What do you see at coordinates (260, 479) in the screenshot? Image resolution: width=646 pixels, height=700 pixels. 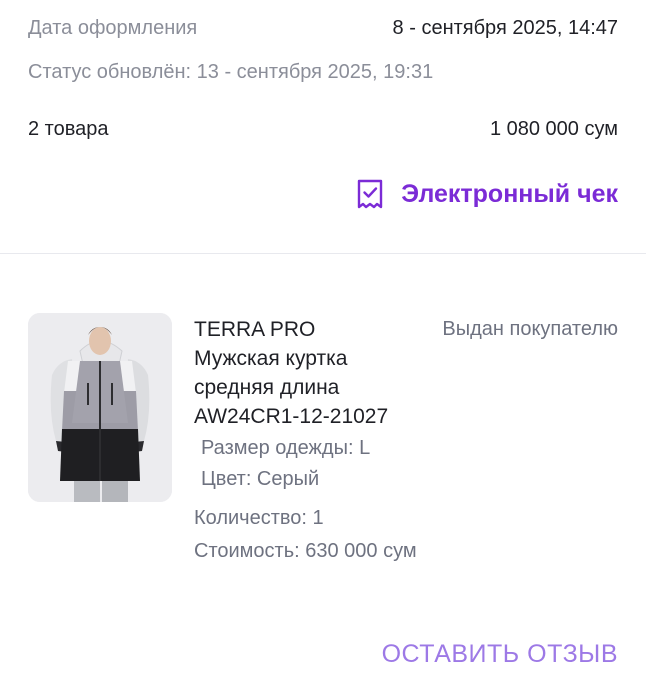 I see `item-color: Цвет: Серый` at bounding box center [260, 479].